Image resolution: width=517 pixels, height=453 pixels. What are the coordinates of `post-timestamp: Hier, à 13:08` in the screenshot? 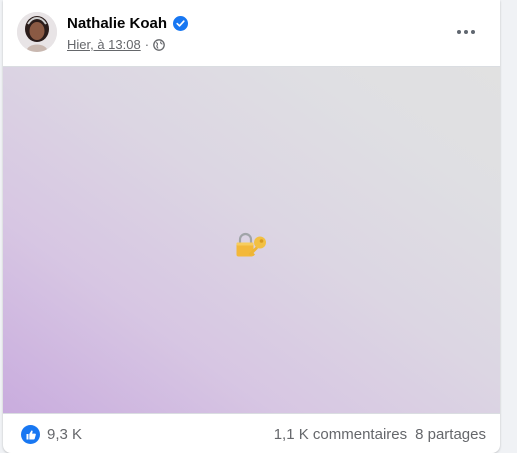 It's located at (104, 44).